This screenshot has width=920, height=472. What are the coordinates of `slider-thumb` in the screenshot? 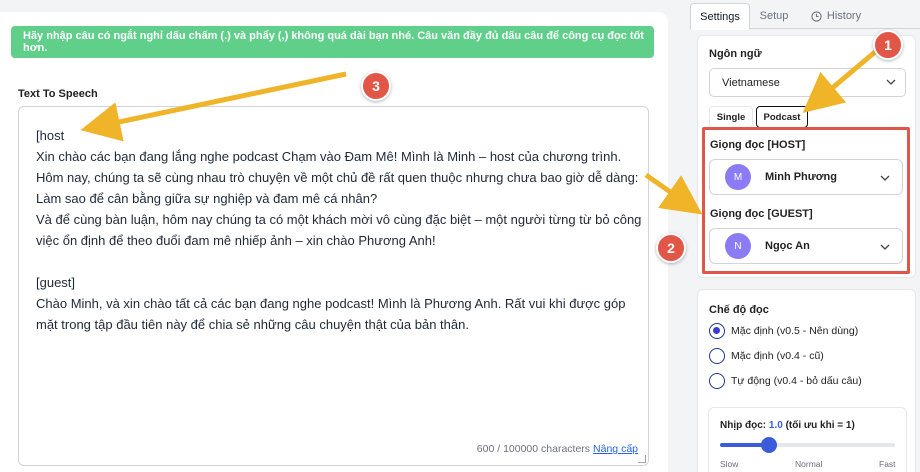 It's located at (769, 445).